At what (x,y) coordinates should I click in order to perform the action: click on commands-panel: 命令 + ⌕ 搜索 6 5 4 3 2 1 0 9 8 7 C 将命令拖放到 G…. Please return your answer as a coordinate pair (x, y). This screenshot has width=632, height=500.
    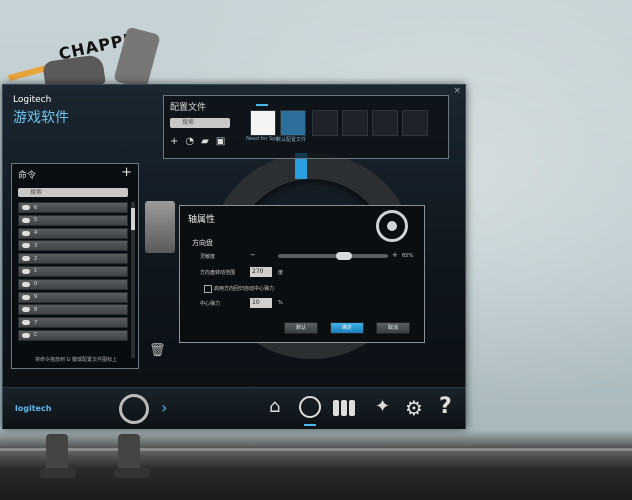
    Looking at the image, I should click on (75, 266).